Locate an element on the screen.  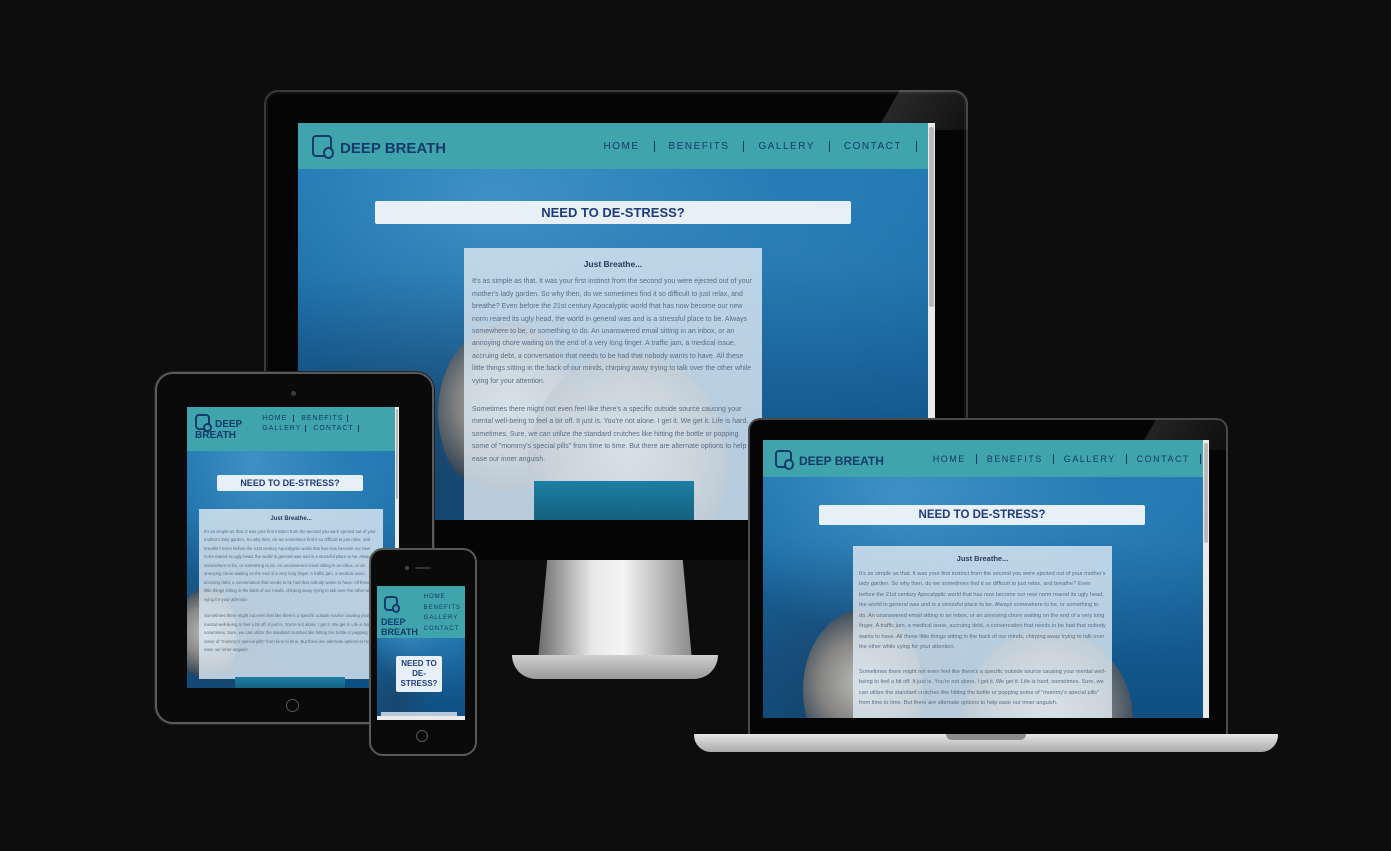
tablet-camera is located at coordinates (293, 393).